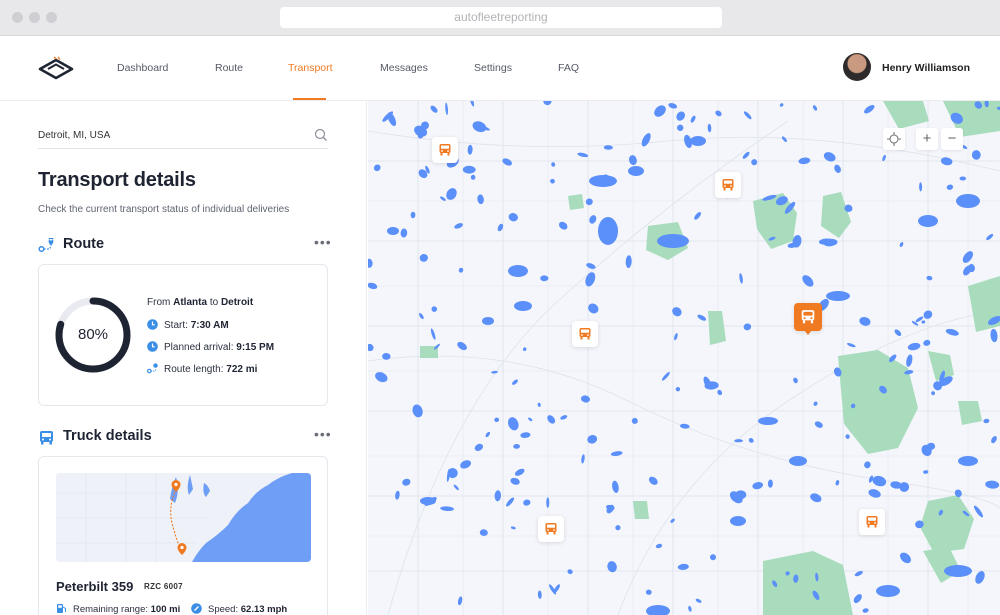  Describe the element at coordinates (568, 68) in the screenshot. I see `nav-faq: FAQ` at that location.